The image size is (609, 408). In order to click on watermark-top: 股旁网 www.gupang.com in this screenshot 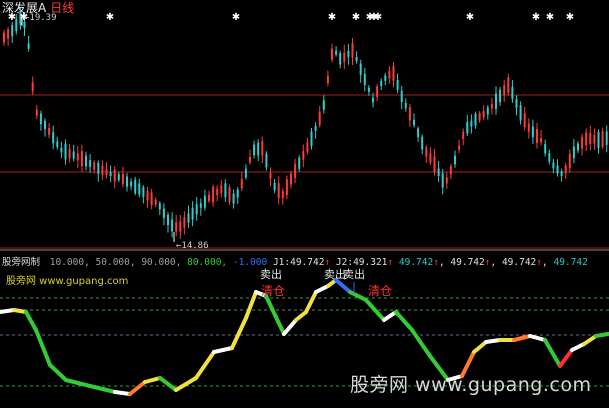, I will do `click(67, 281)`.